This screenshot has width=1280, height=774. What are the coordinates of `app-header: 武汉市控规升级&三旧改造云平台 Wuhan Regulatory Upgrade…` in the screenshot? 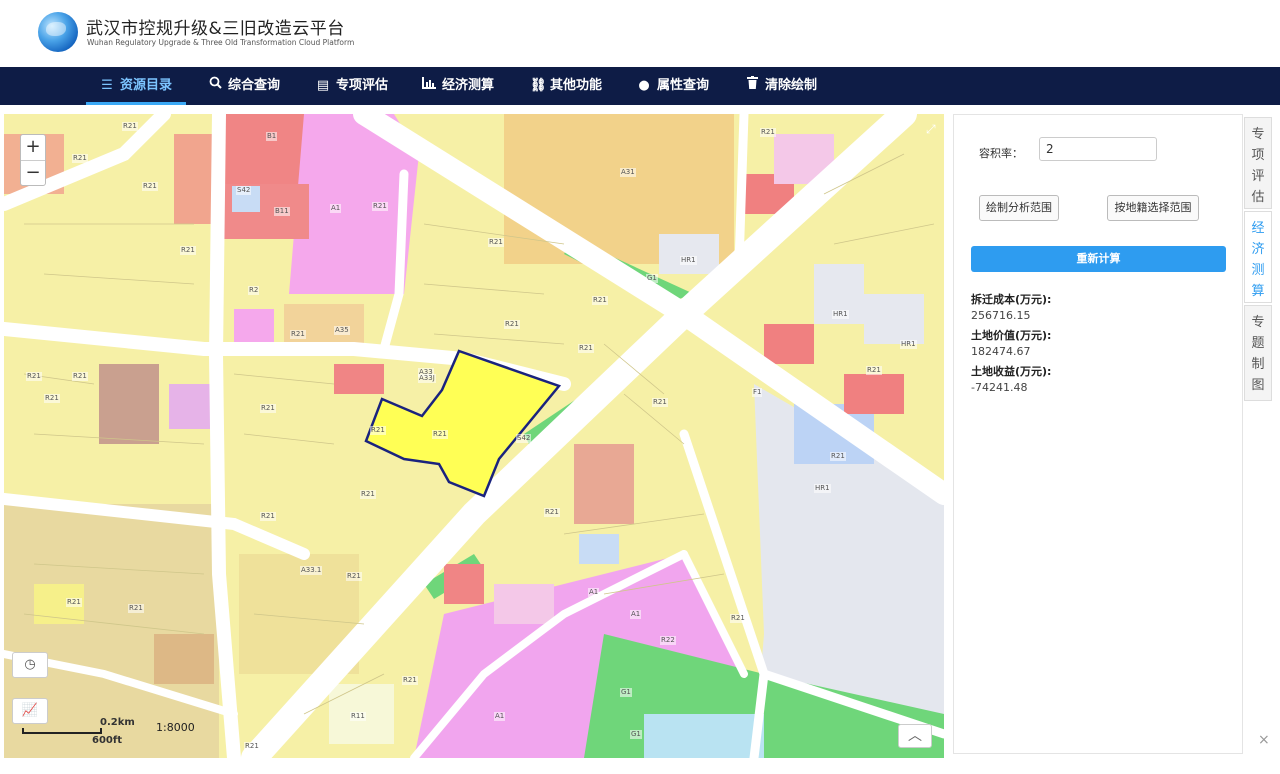 It's located at (640, 33).